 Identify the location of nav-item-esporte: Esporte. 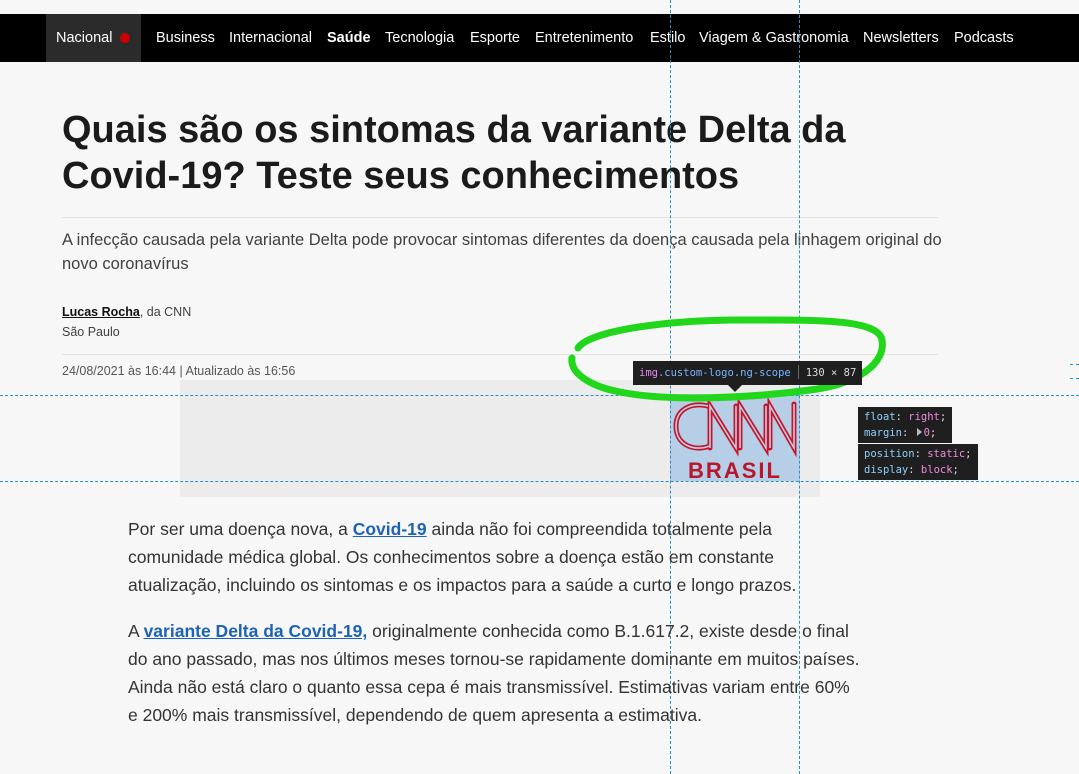
(495, 38).